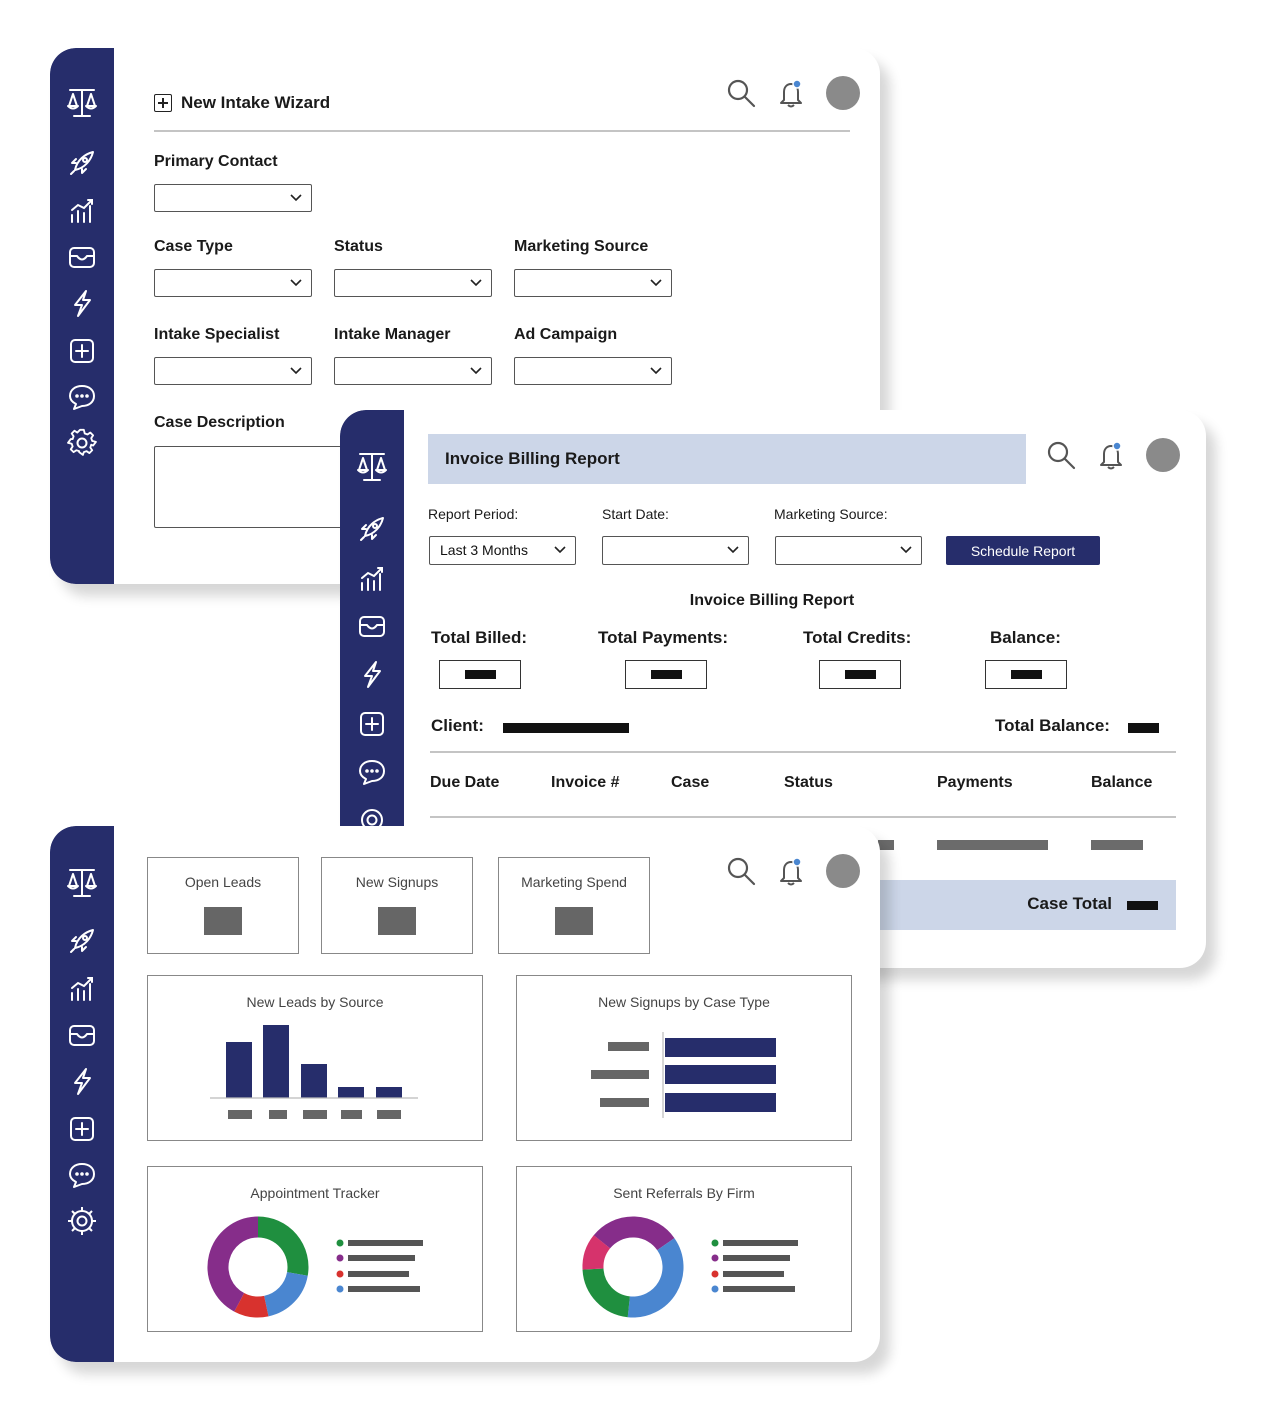 The height and width of the screenshot is (1427, 1280). What do you see at coordinates (1122, 782) in the screenshot?
I see `col-balance: Balance` at bounding box center [1122, 782].